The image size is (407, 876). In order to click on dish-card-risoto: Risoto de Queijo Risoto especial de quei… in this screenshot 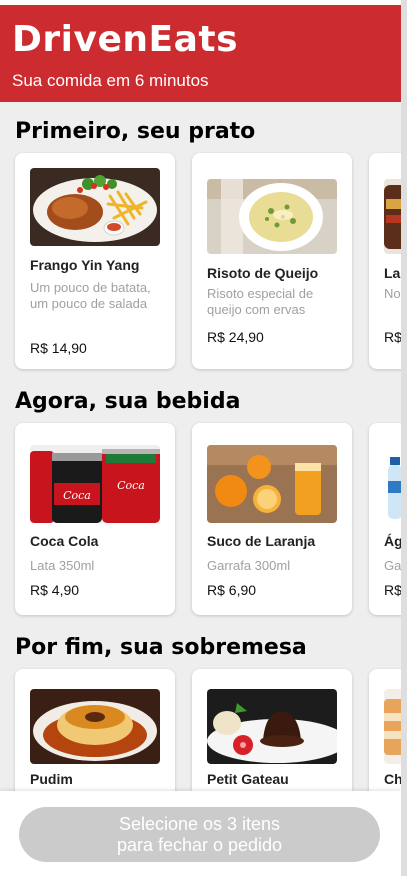, I will do `click(272, 261)`.